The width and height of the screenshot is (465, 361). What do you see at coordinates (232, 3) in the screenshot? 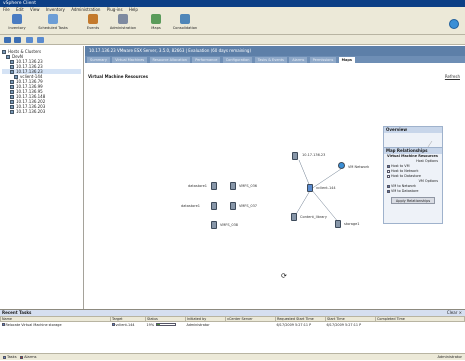
I see `title-bar: vSphere Client` at bounding box center [232, 3].